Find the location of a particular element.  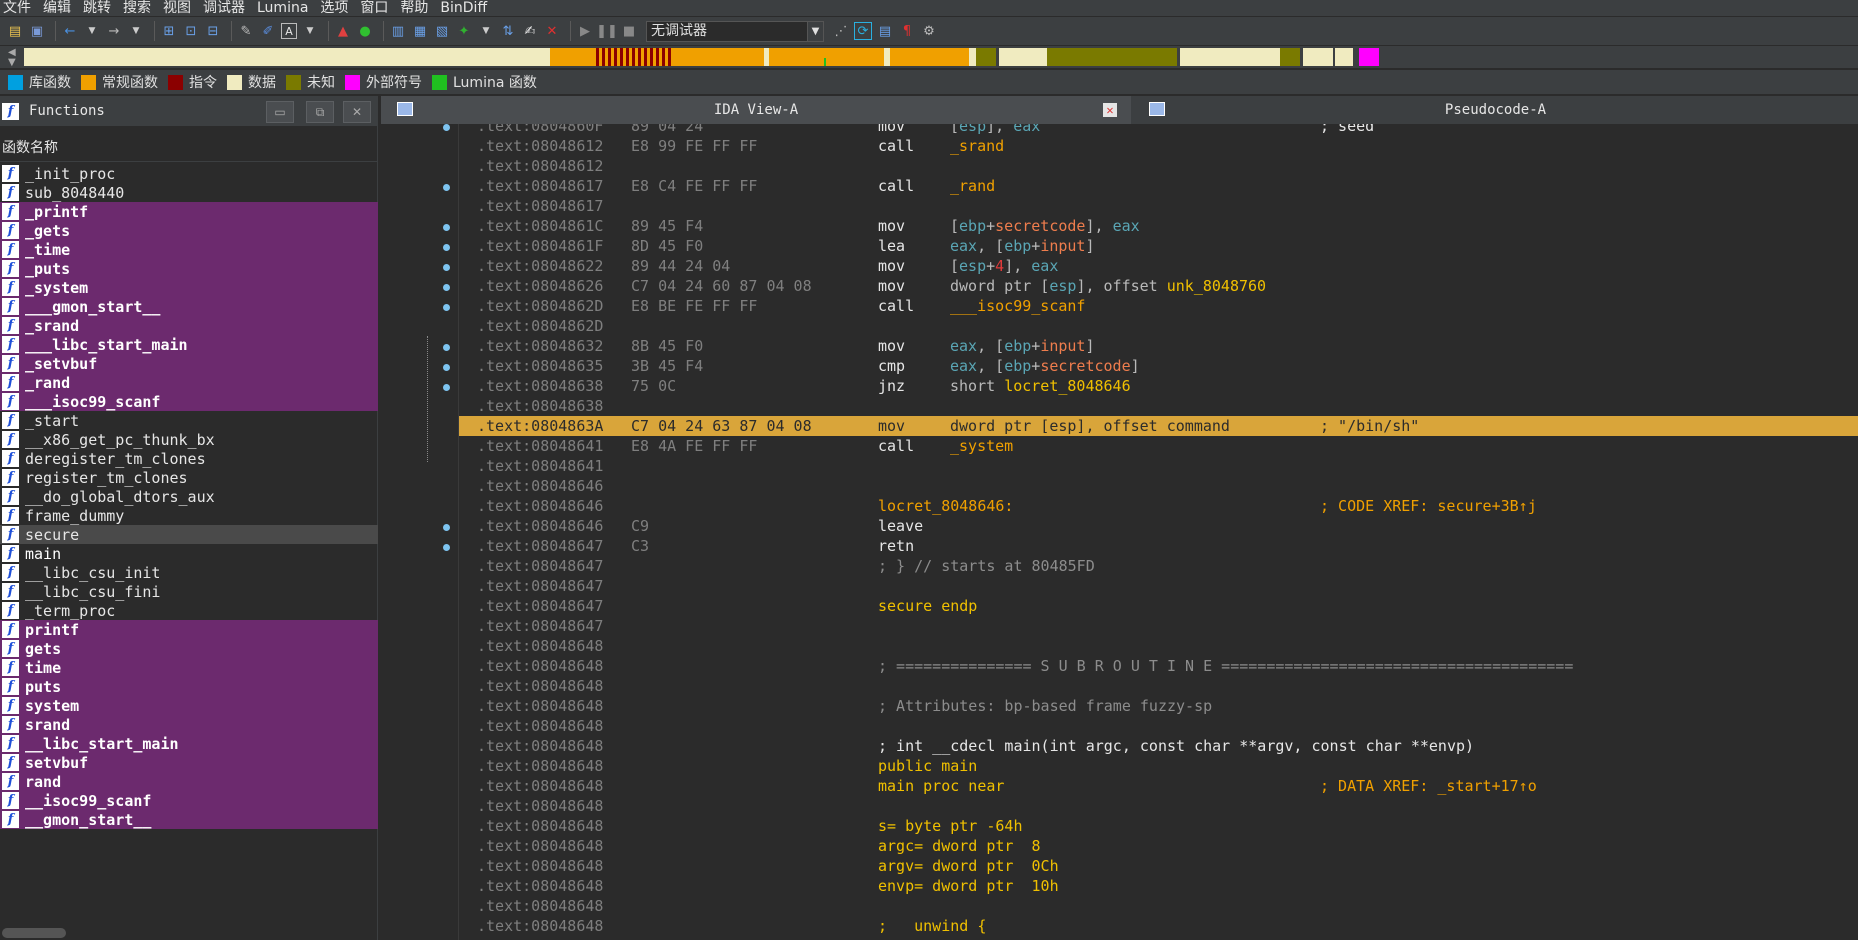

code-line: .text:08048648 is located at coordinates (1158, 906).